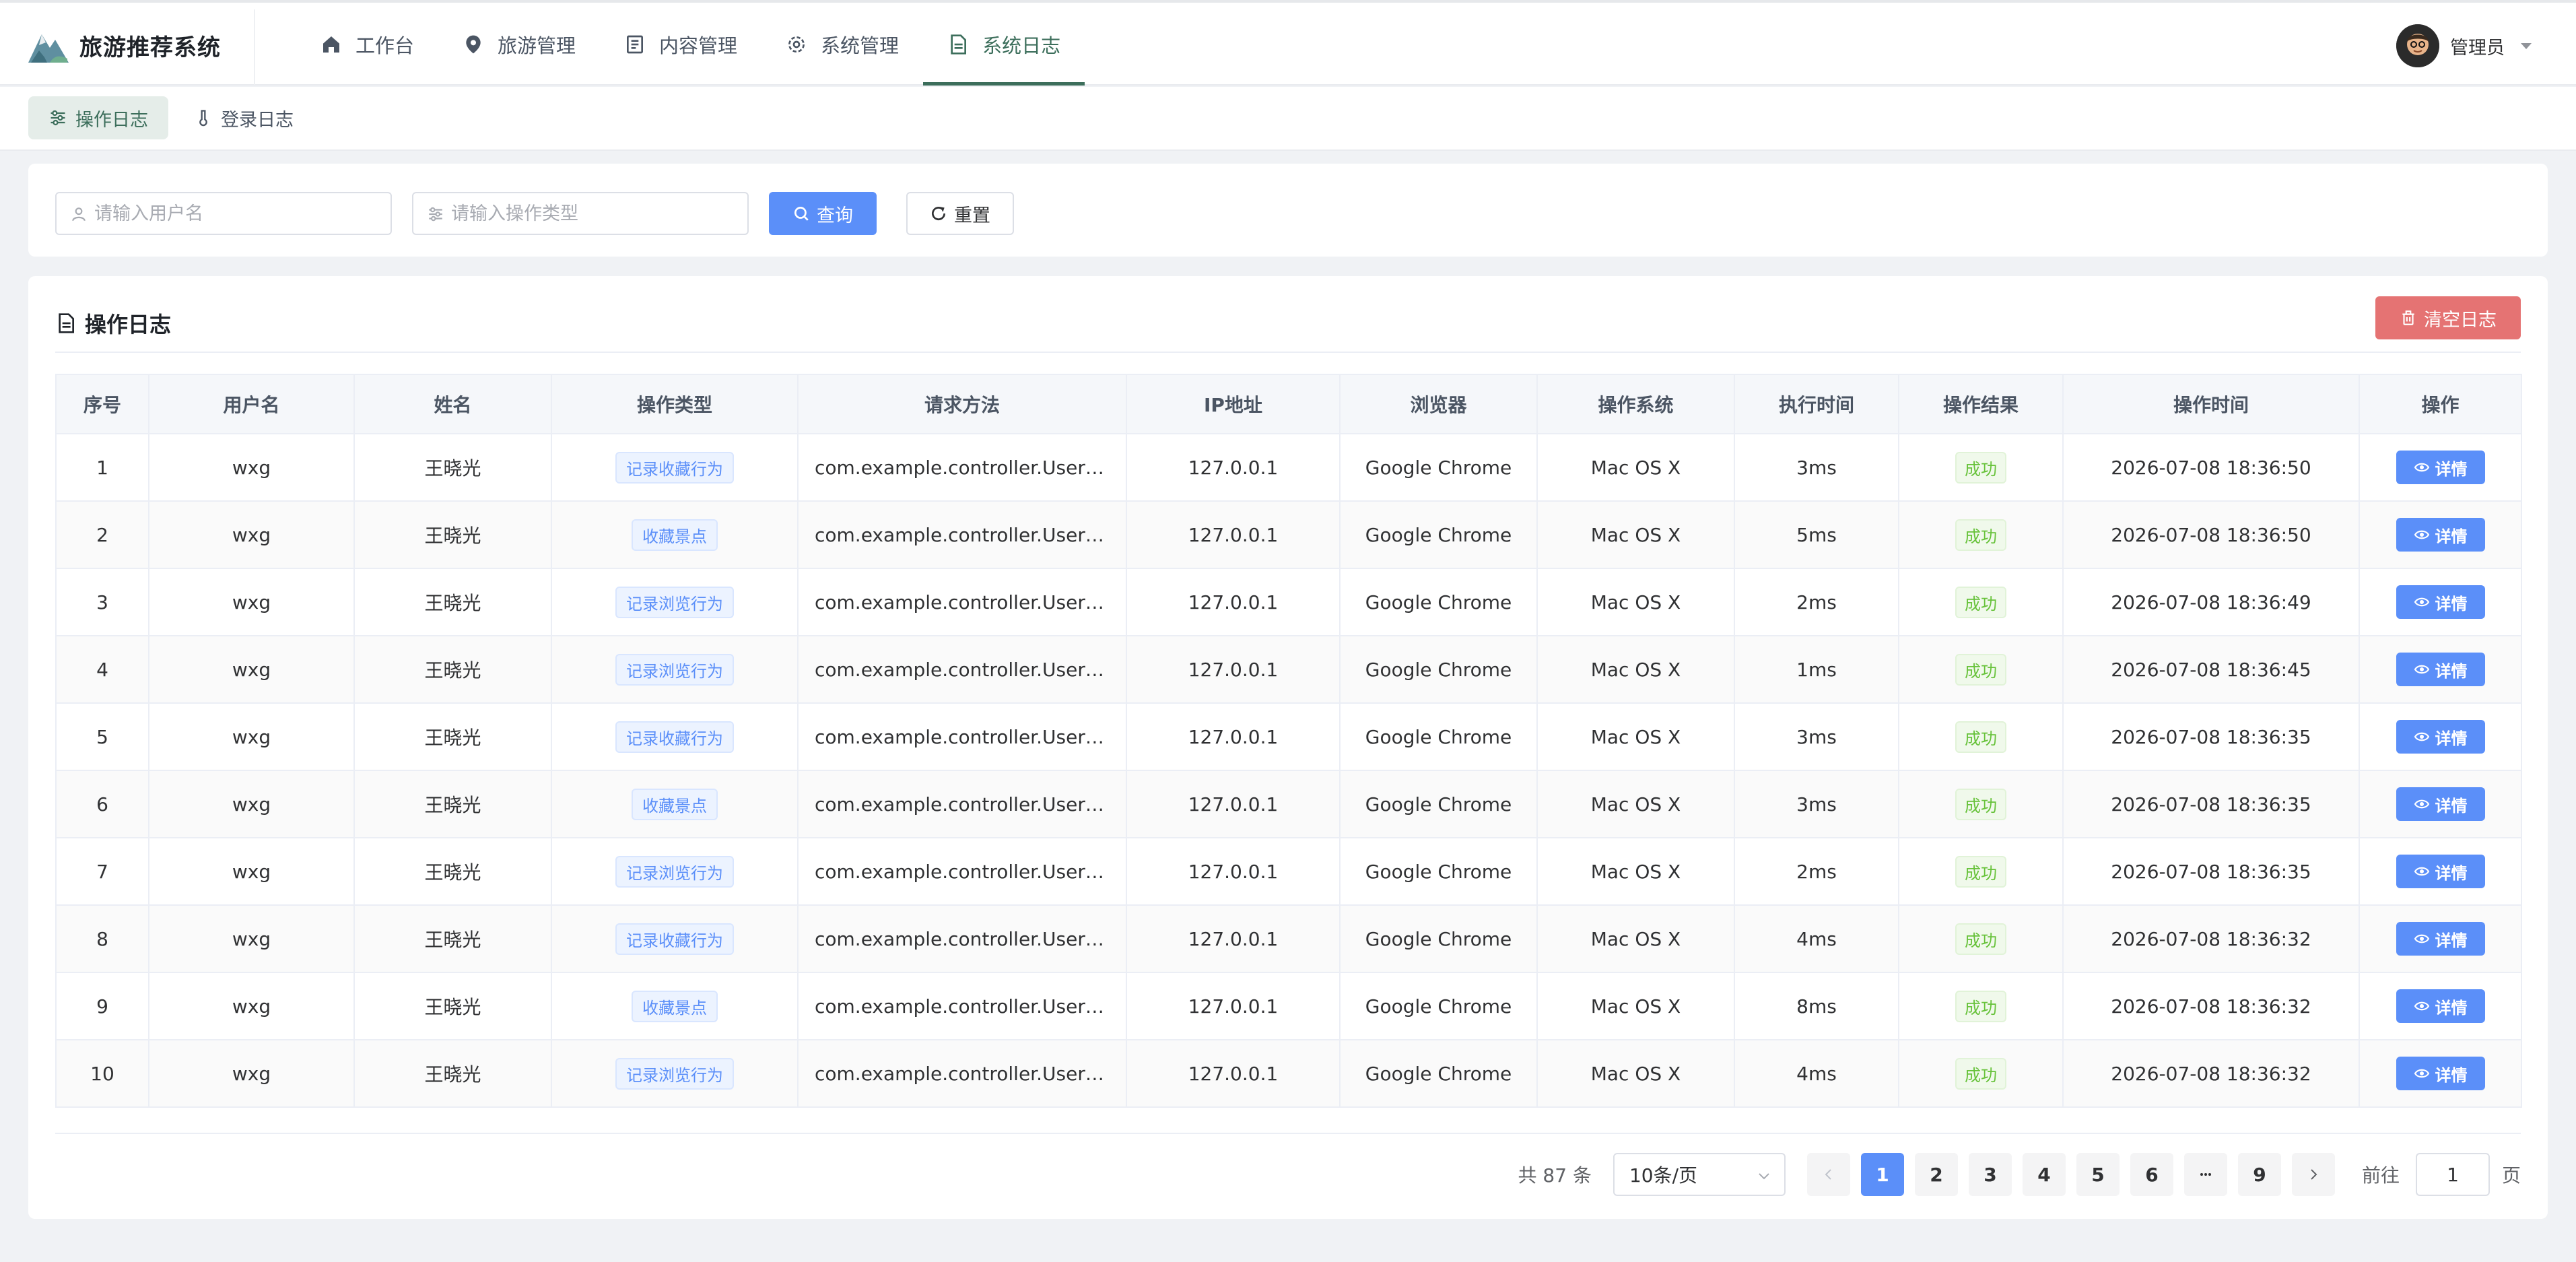 This screenshot has height=1262, width=2576. What do you see at coordinates (102, 404) in the screenshot?
I see `column-header: 序号` at bounding box center [102, 404].